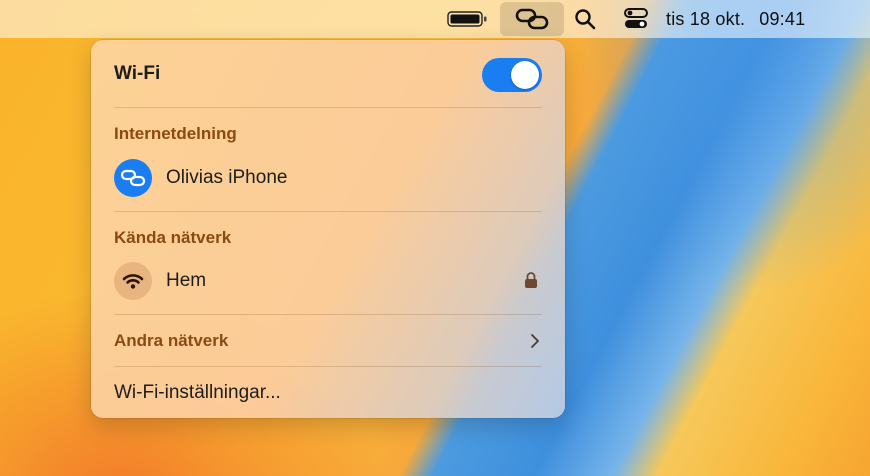 This screenshot has width=870, height=476. I want to click on other-networks-row: Andra nätverk, so click(328, 341).